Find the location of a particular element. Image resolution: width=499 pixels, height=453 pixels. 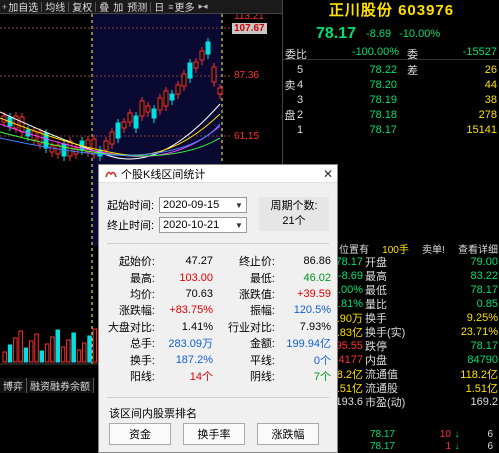

chevron-down-icon: ▼ is located at coordinates (239, 205).